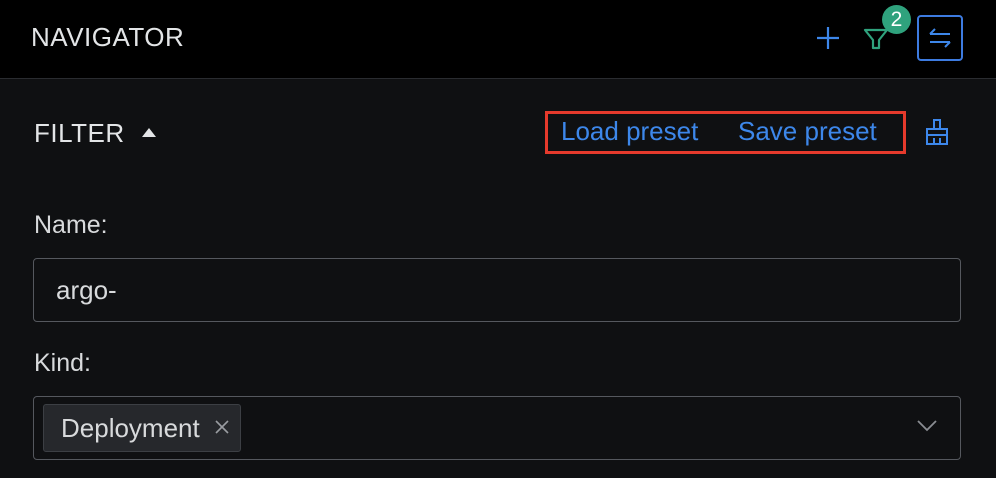 The height and width of the screenshot is (478, 996). What do you see at coordinates (807, 131) in the screenshot?
I see `save-preset-link: Save preset` at bounding box center [807, 131].